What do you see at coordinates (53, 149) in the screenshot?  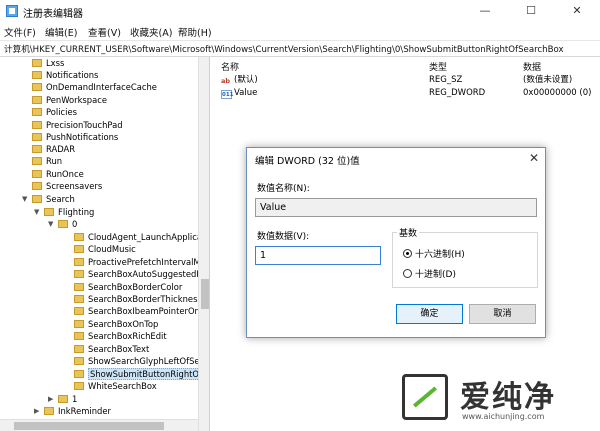 I see `tree-item: RADAR` at bounding box center [53, 149].